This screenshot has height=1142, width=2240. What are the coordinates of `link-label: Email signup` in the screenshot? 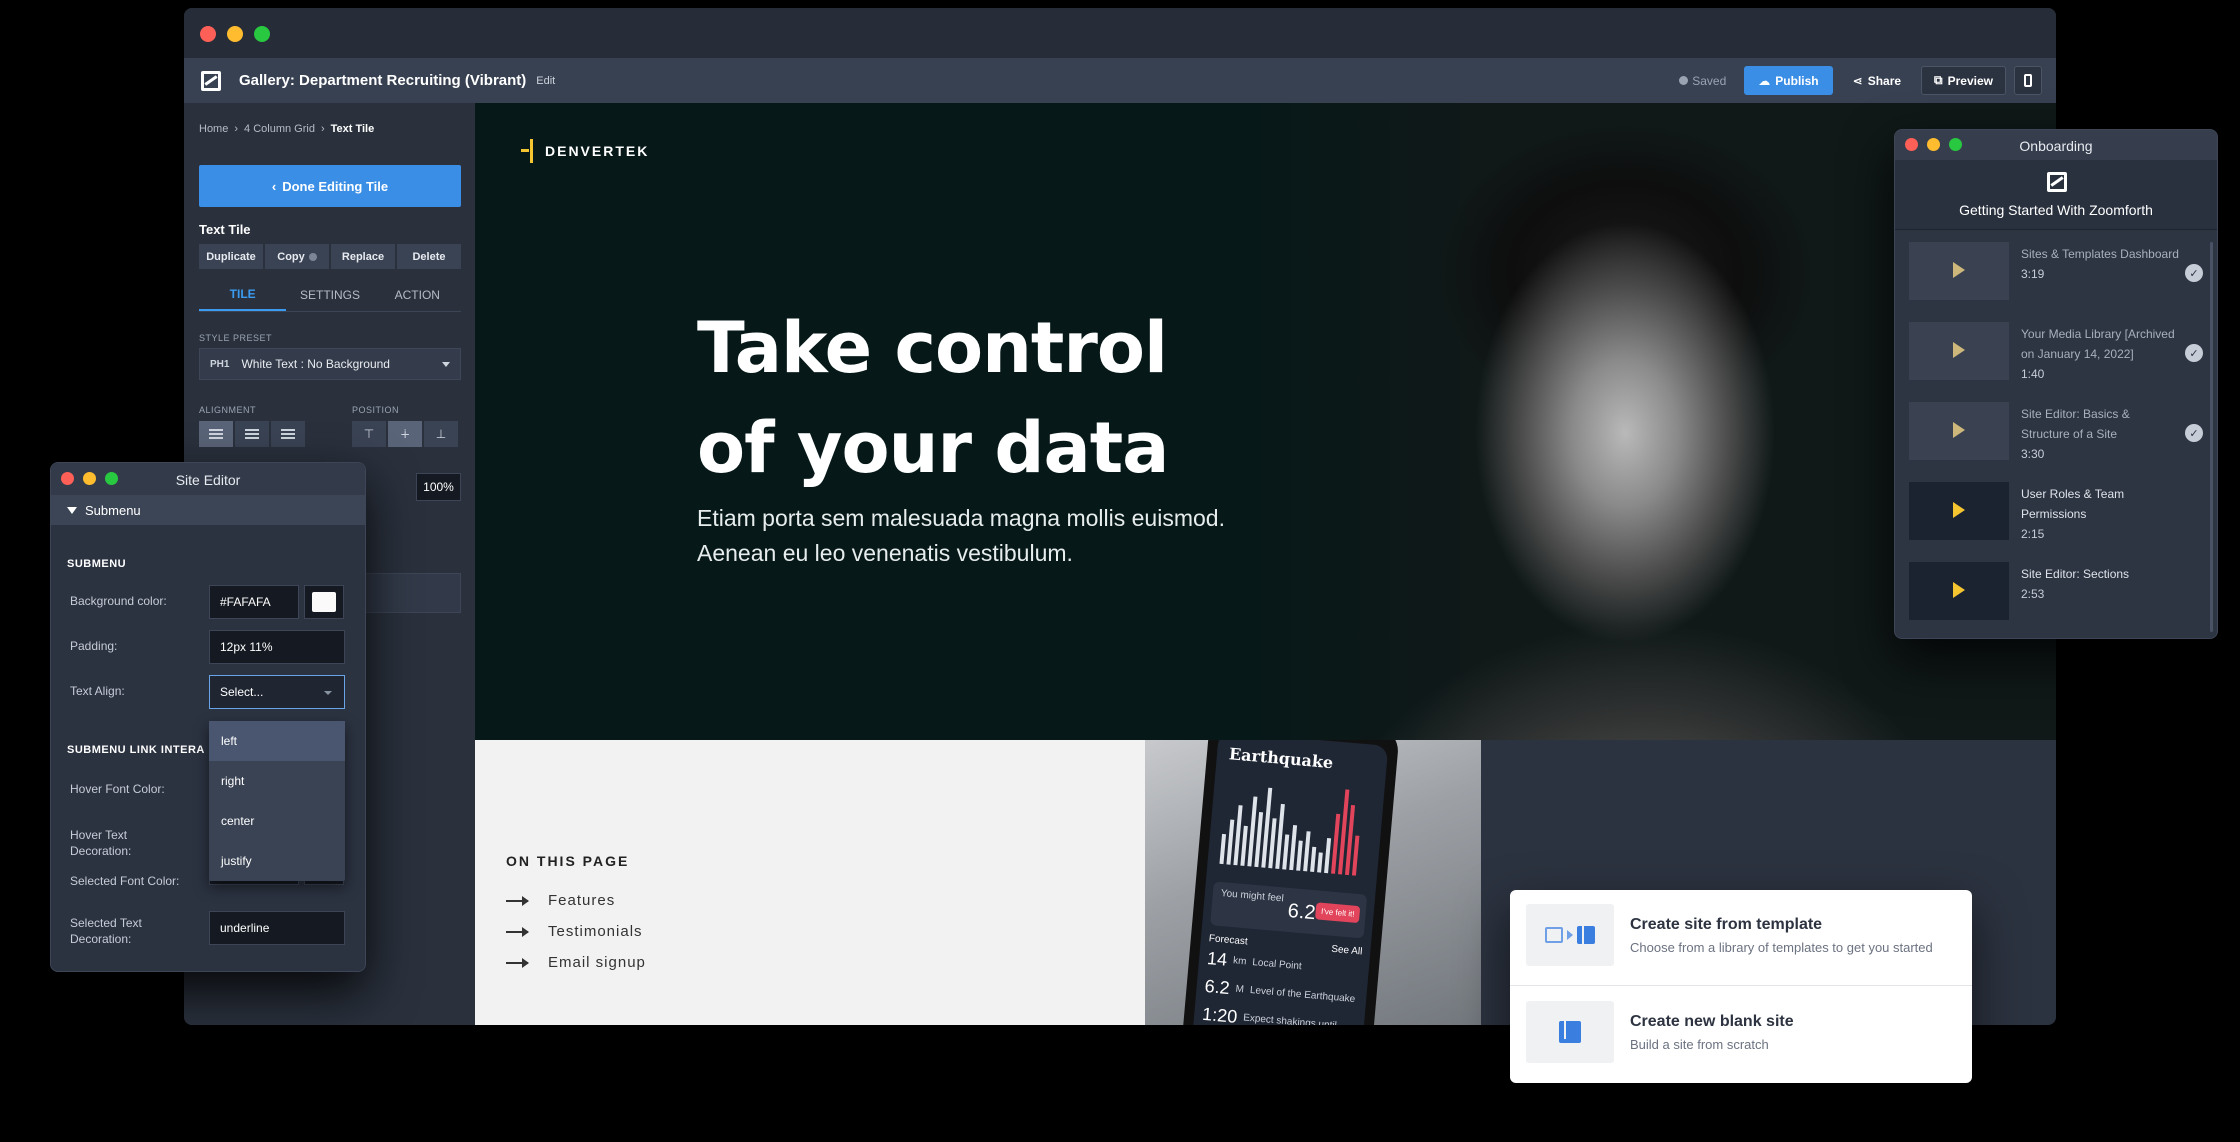 It's located at (597, 962).